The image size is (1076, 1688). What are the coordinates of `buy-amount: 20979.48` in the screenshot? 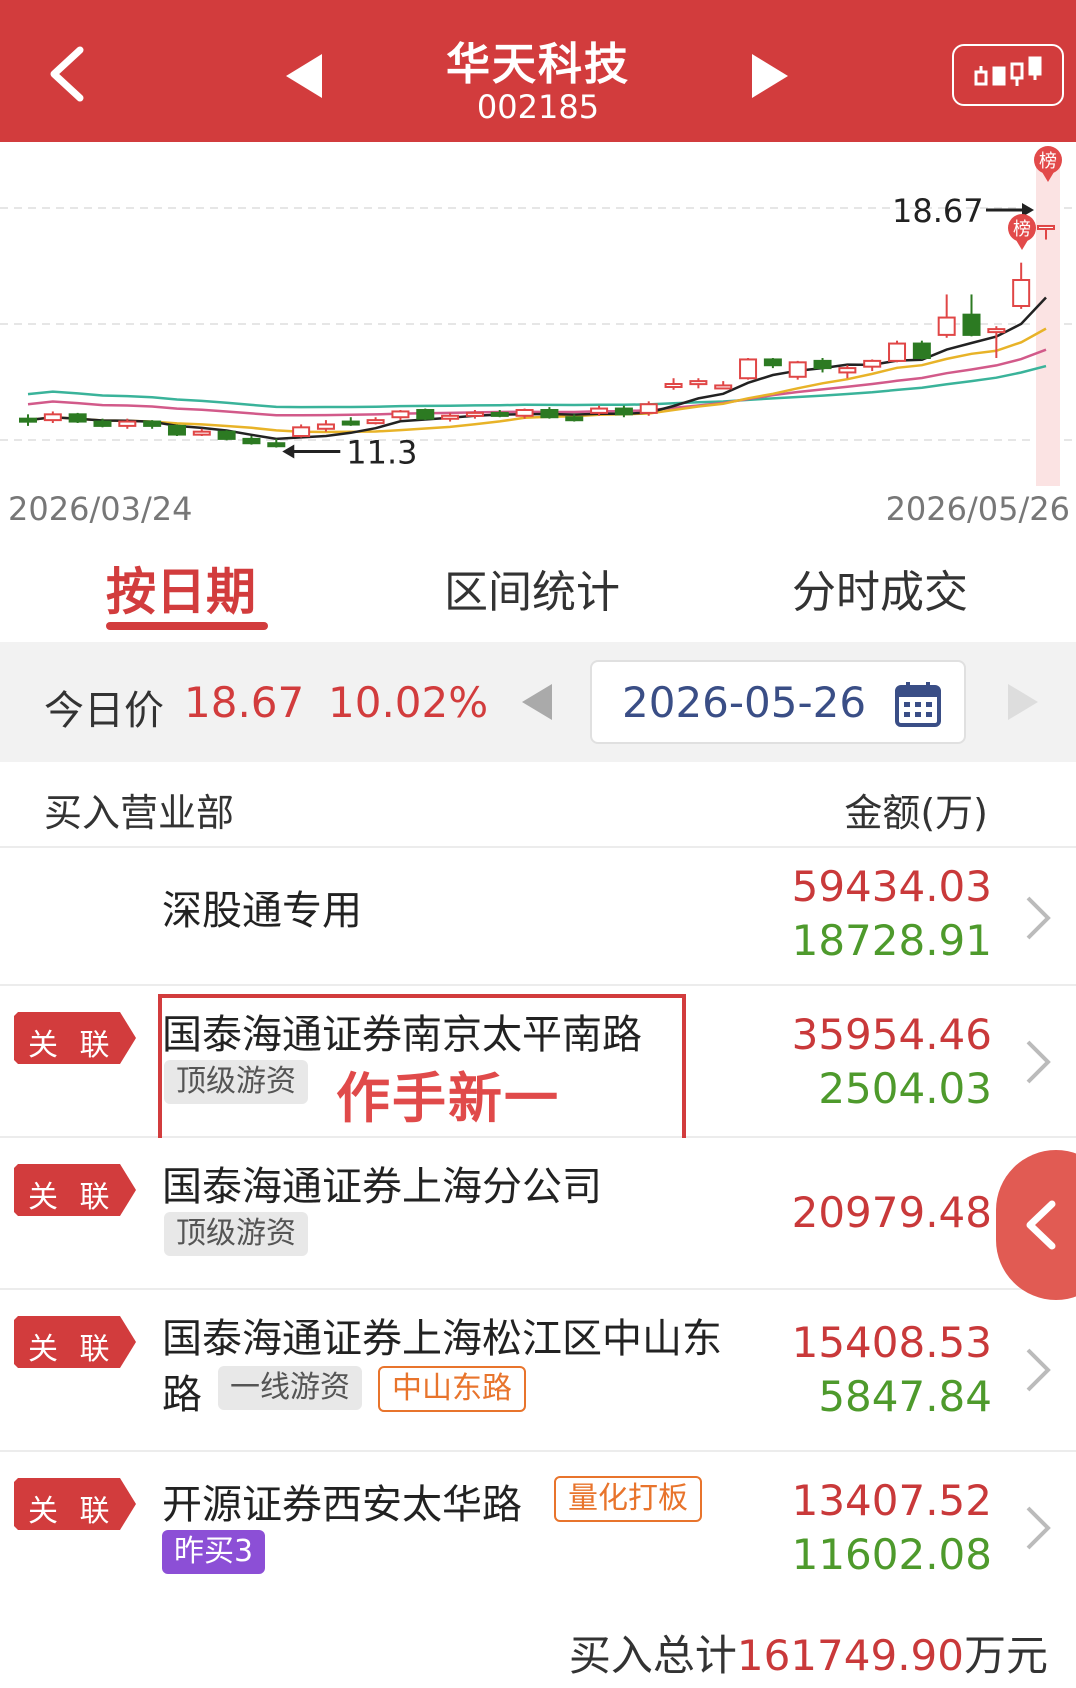 It's located at (891, 1212).